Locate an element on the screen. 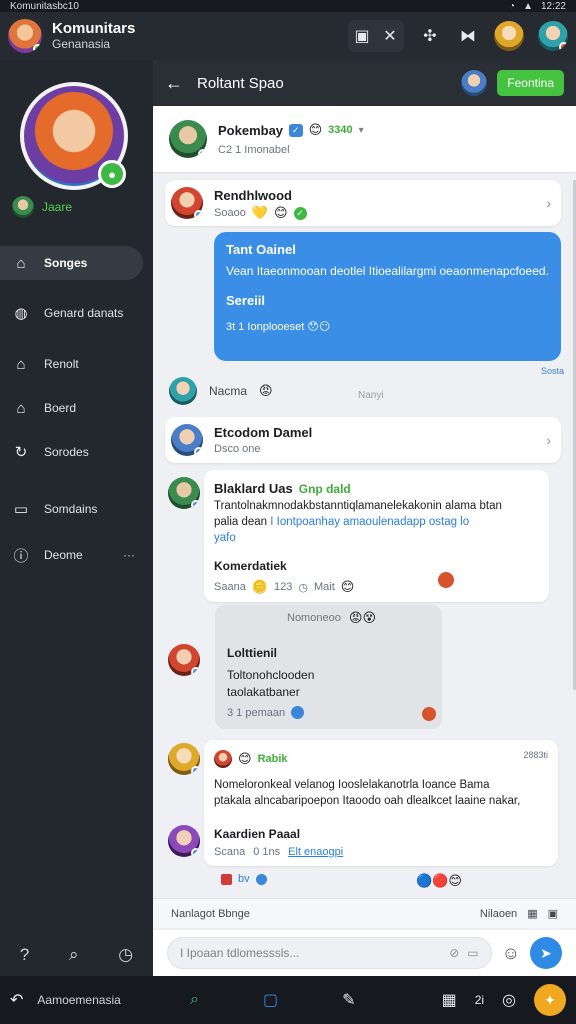  image-icon: ▣ is located at coordinates (553, 913).